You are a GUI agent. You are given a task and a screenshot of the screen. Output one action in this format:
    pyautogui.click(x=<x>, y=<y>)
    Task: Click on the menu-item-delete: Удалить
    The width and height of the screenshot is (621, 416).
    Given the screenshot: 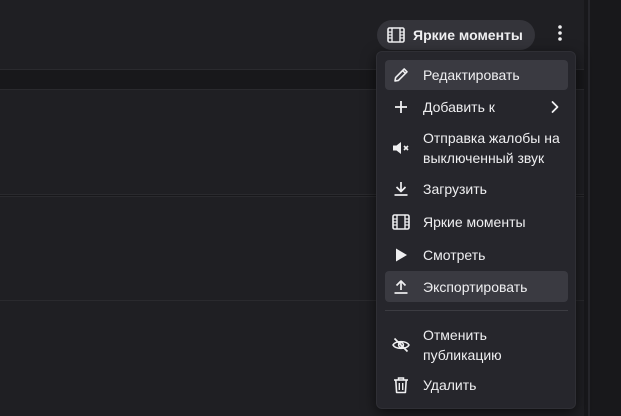 What is the action you would take?
    pyautogui.click(x=476, y=385)
    